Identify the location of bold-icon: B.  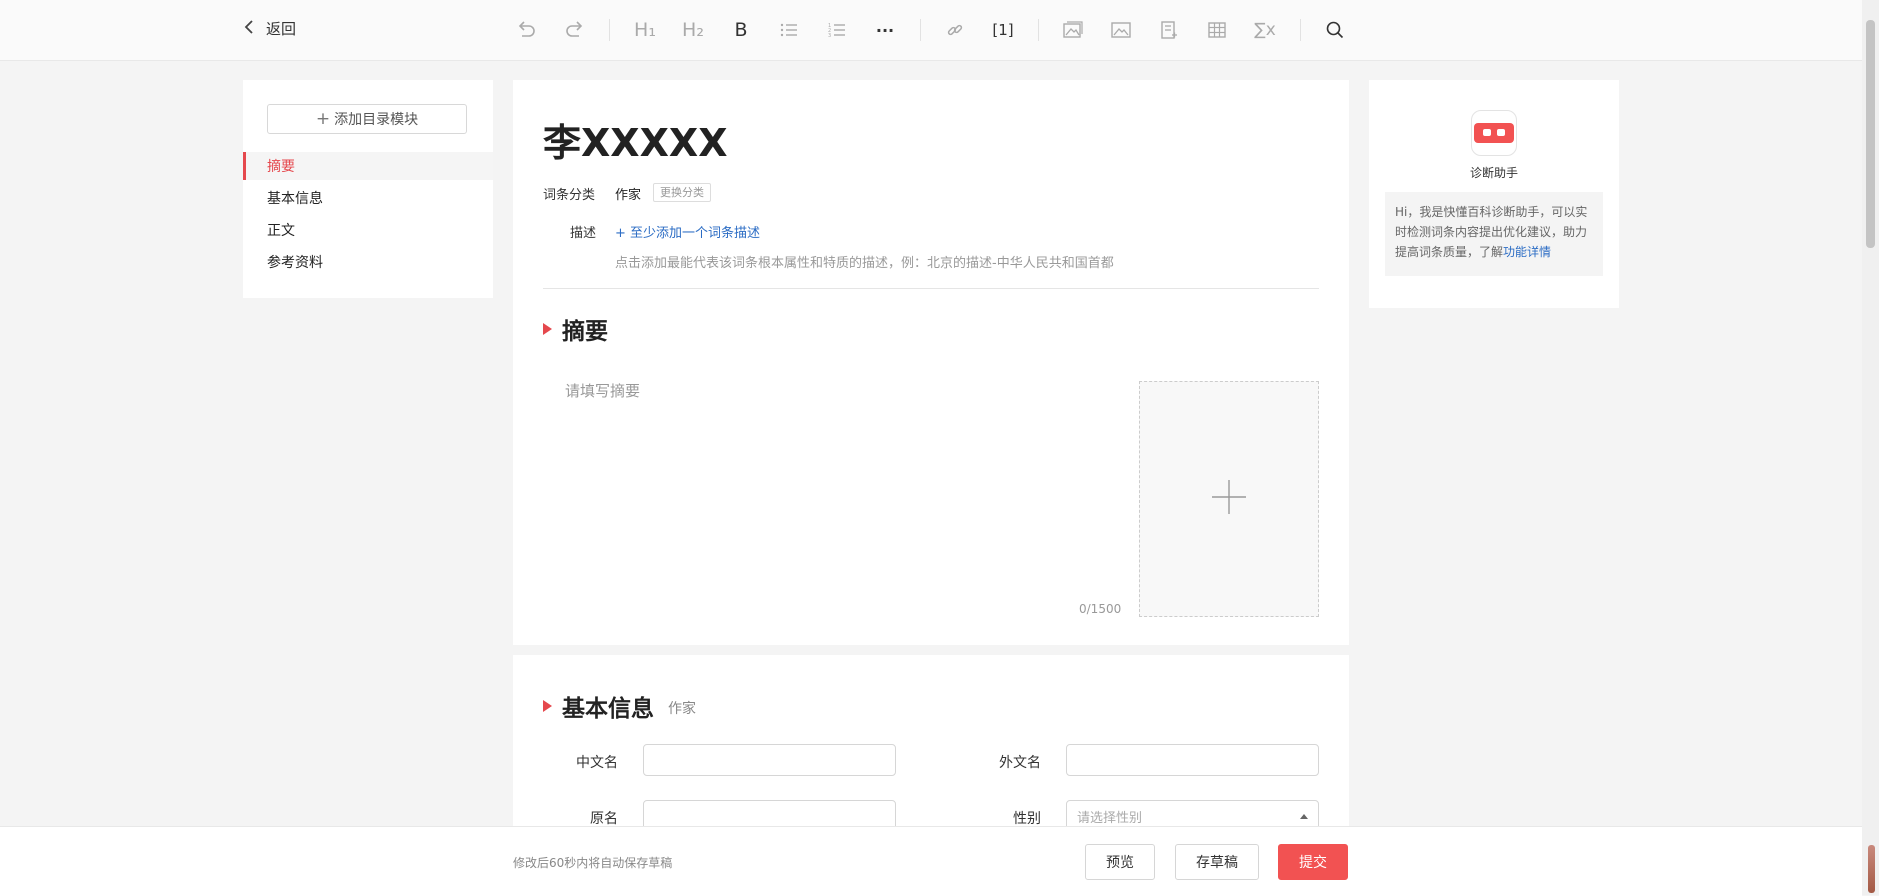
(741, 30).